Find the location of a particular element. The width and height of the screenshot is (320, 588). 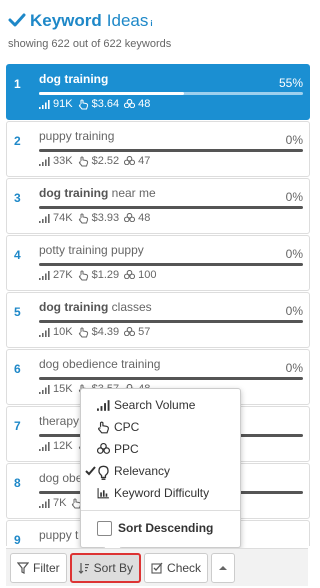

menu-divider is located at coordinates (160, 510).